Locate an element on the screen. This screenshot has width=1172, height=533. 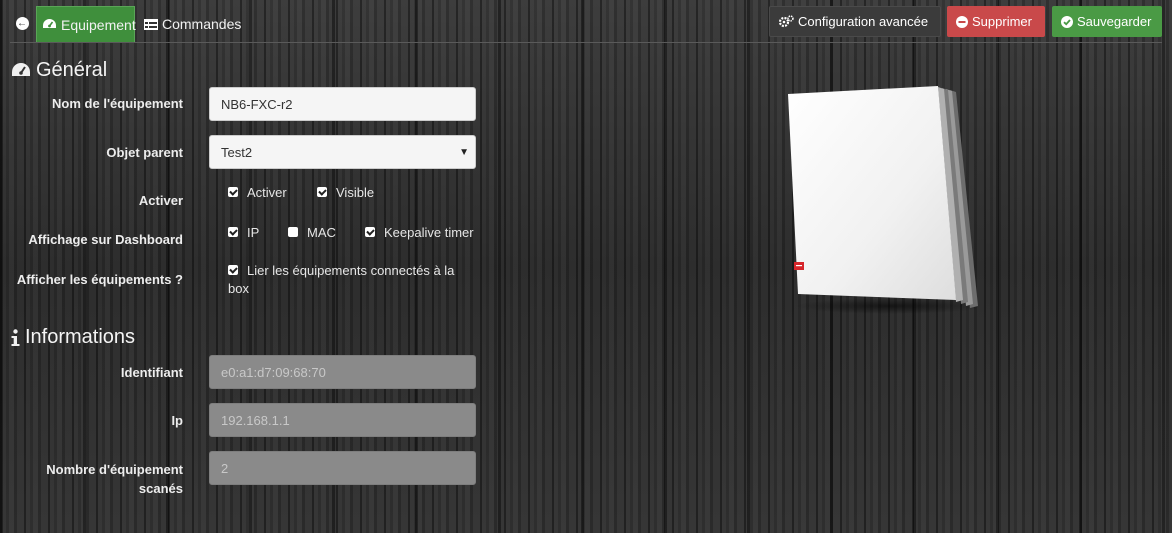
link-devices-checkbox: Lier les équipements connectés à la box is located at coordinates (350, 280).